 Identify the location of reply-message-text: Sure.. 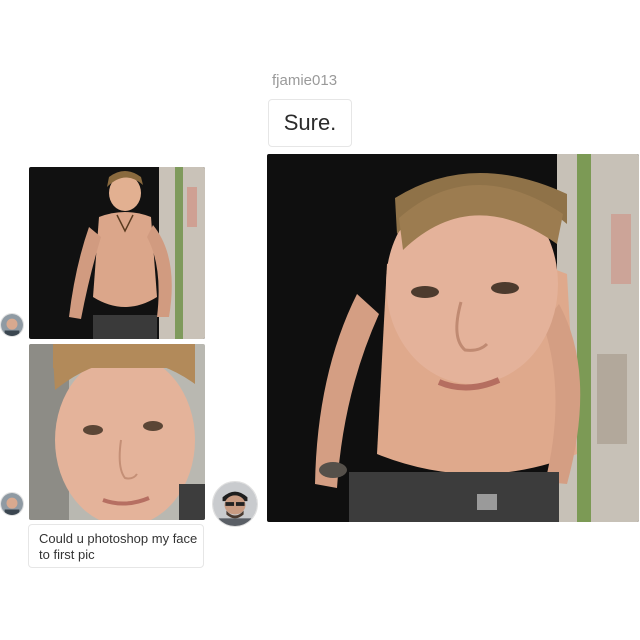
(310, 122).